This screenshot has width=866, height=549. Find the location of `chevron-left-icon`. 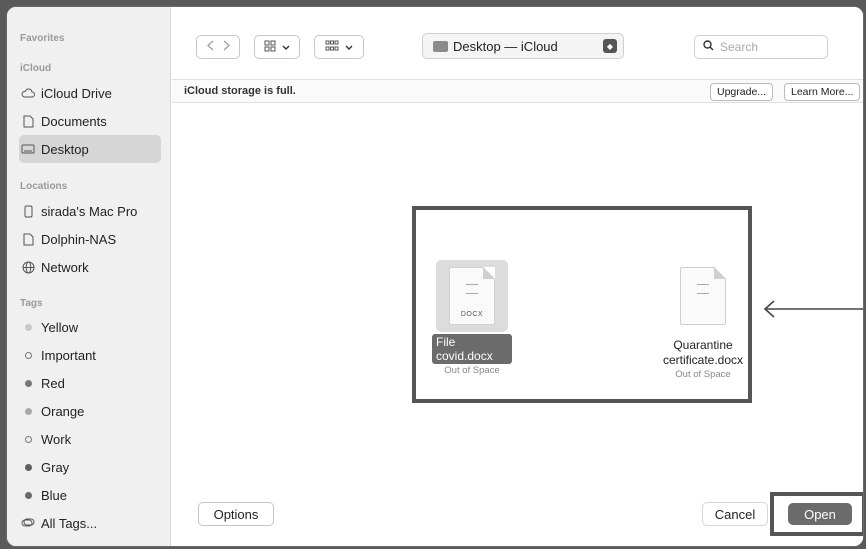

chevron-left-icon is located at coordinates (210, 47).